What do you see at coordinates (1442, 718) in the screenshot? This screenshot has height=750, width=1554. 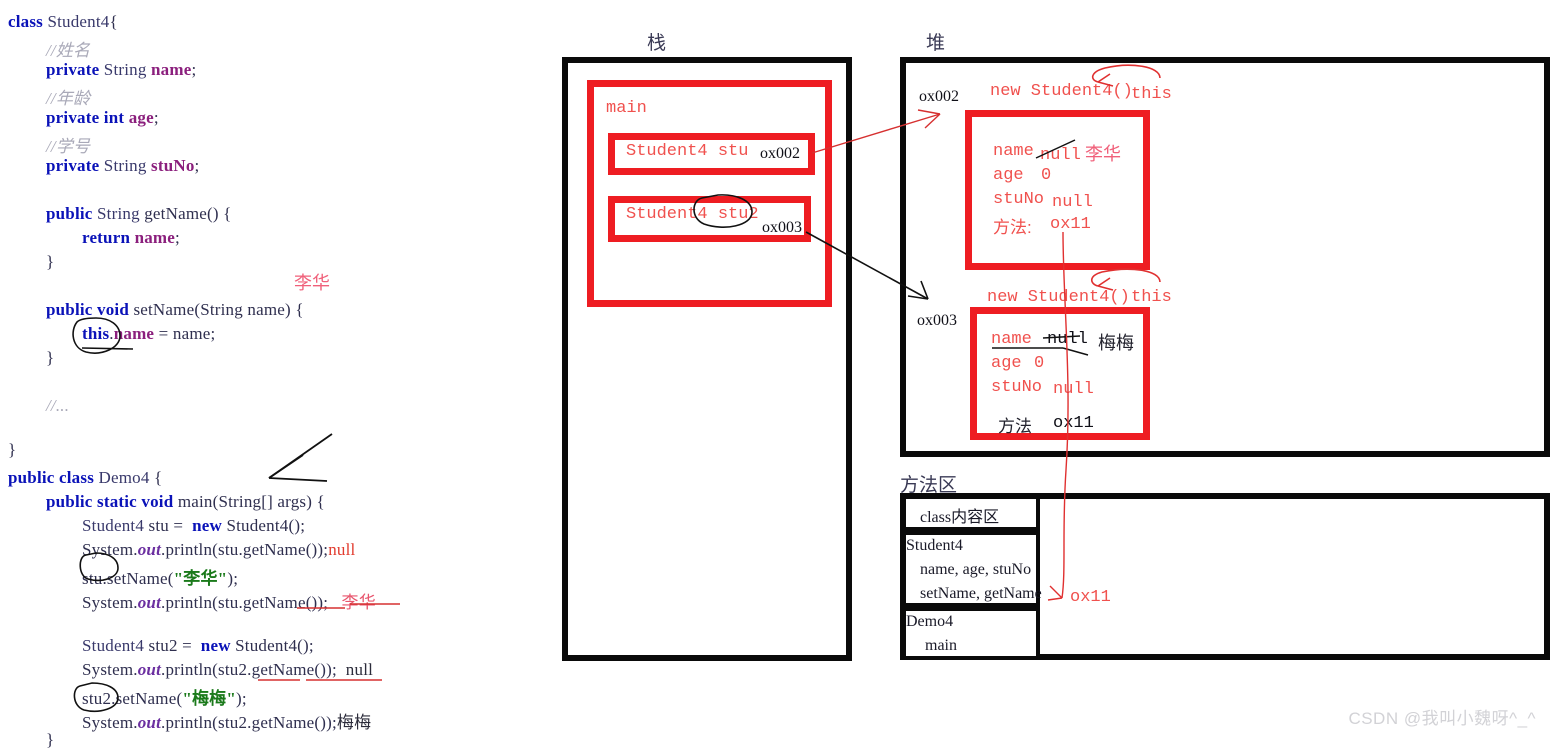 I see `watermark: CSDN @我叫小魏呀^_^` at bounding box center [1442, 718].